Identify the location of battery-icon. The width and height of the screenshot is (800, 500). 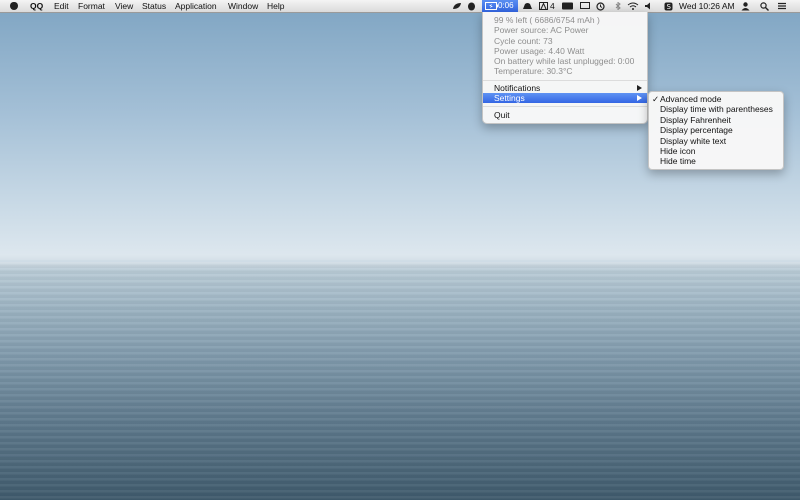
(491, 6).